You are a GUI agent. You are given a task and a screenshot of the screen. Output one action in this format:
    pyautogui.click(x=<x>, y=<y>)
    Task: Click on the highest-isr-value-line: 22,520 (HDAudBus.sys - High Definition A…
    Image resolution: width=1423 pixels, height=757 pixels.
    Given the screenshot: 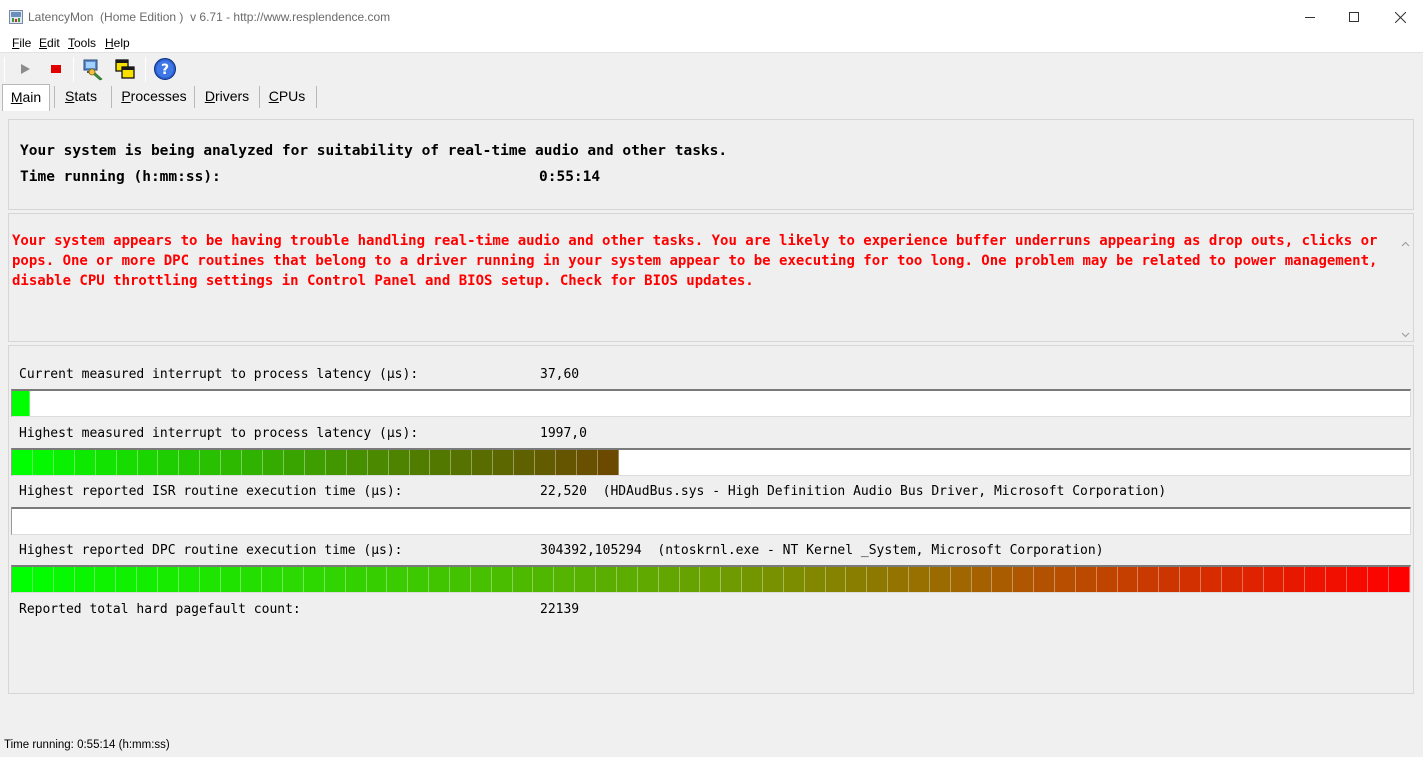 What is the action you would take?
    pyautogui.click(x=853, y=491)
    